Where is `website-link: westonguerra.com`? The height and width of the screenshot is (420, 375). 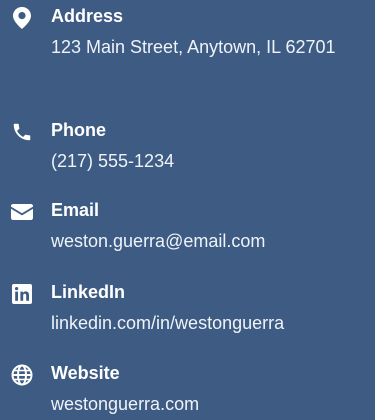
website-link: westonguerra.com is located at coordinates (125, 404).